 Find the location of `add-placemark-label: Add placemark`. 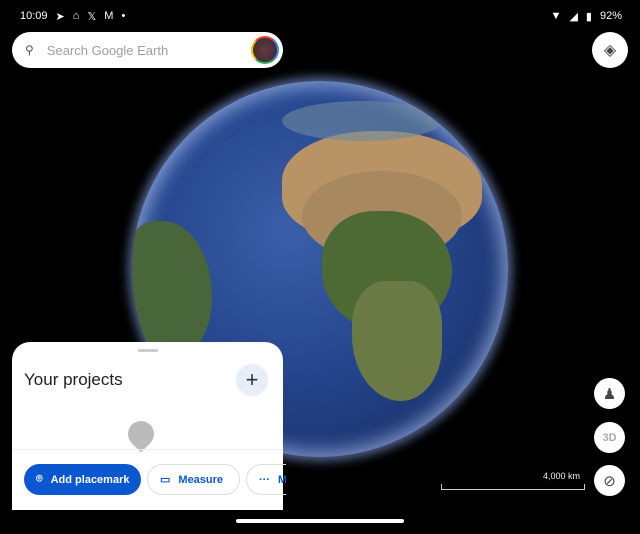

add-placemark-label: Add placemark is located at coordinates (90, 479).